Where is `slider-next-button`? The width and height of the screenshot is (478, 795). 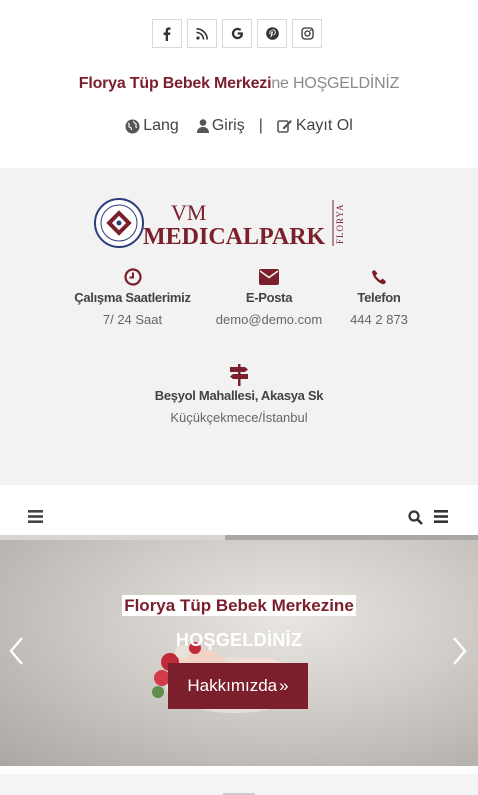
slider-next-button is located at coordinates (460, 653).